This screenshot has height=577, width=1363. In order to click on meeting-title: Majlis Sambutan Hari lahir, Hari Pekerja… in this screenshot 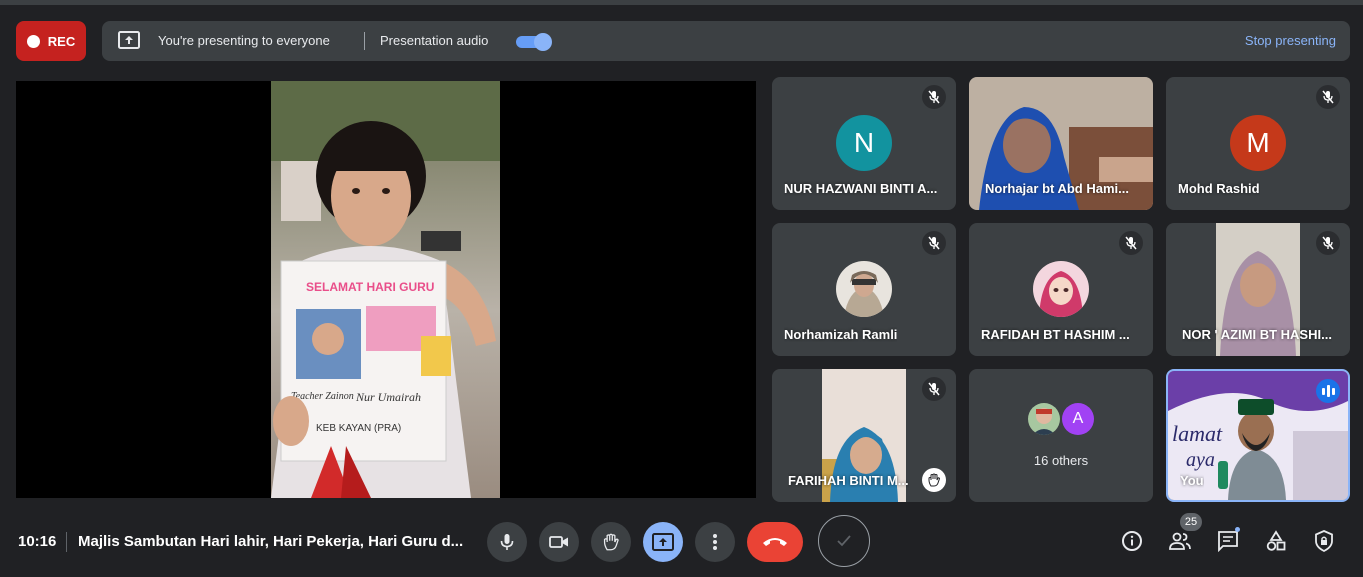, I will do `click(271, 541)`.